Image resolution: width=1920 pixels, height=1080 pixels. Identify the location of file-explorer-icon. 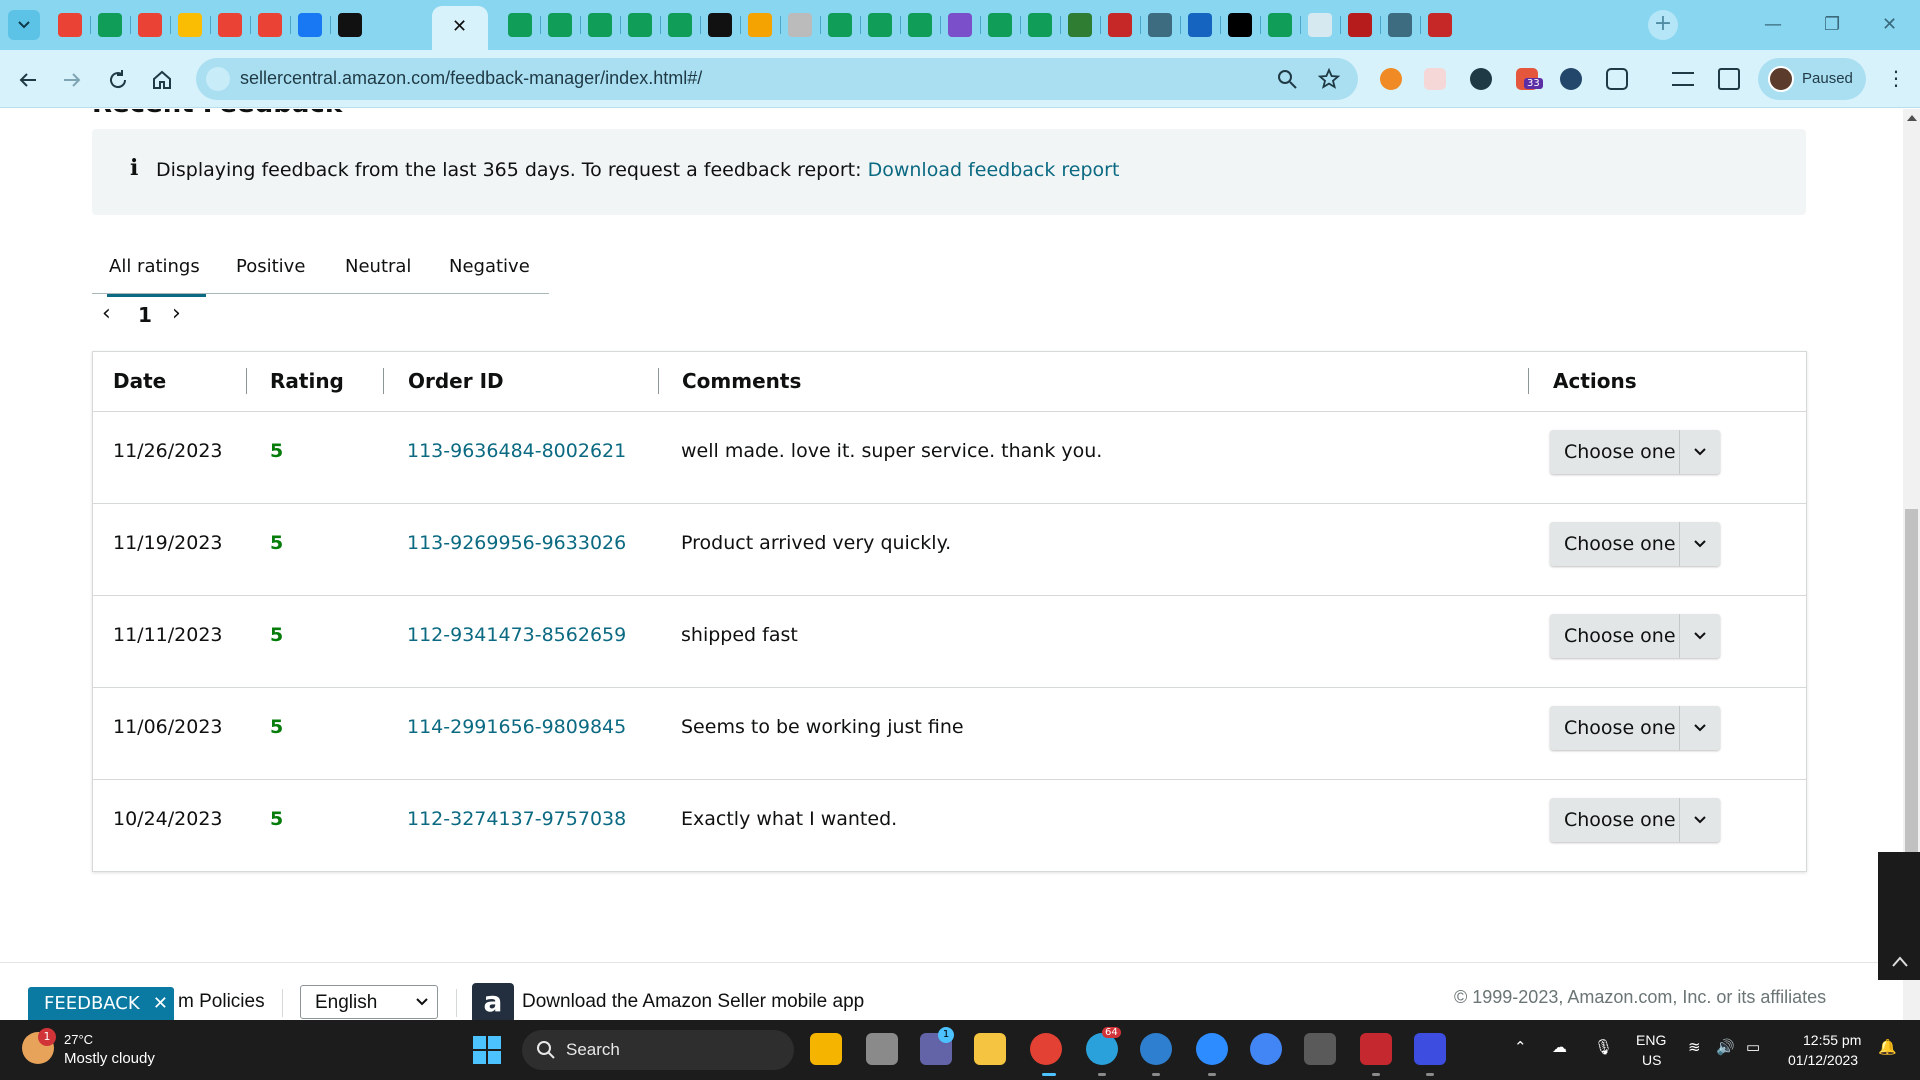
(990, 1049).